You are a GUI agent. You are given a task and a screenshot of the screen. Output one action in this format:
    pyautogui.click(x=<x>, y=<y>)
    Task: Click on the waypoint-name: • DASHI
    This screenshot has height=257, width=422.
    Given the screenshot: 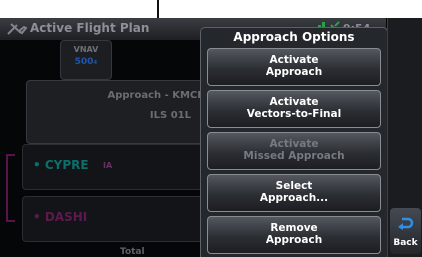 What is the action you would take?
    pyautogui.click(x=60, y=217)
    